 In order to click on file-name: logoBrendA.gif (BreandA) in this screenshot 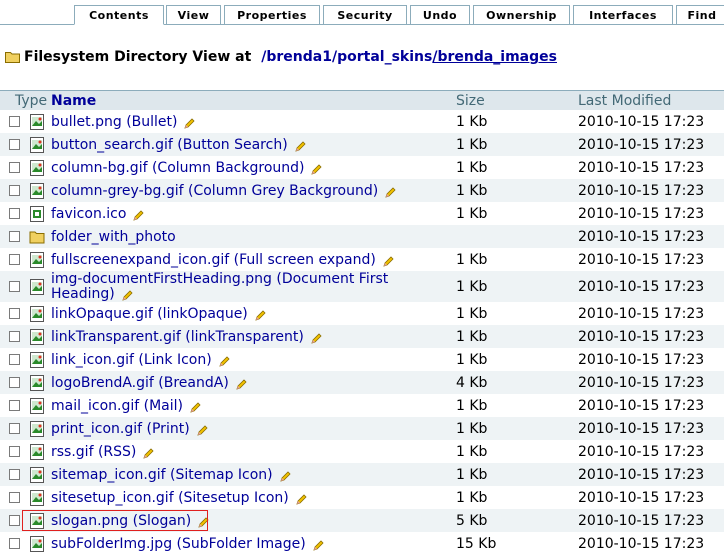, I will do `click(140, 383)`.